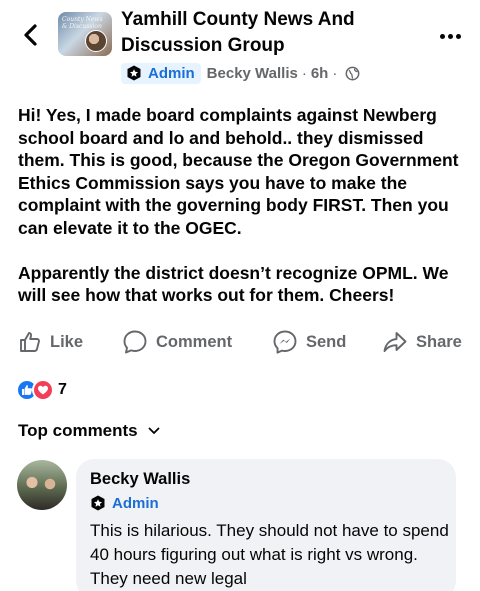 This screenshot has width=480, height=591. I want to click on share-label: Share, so click(439, 341).